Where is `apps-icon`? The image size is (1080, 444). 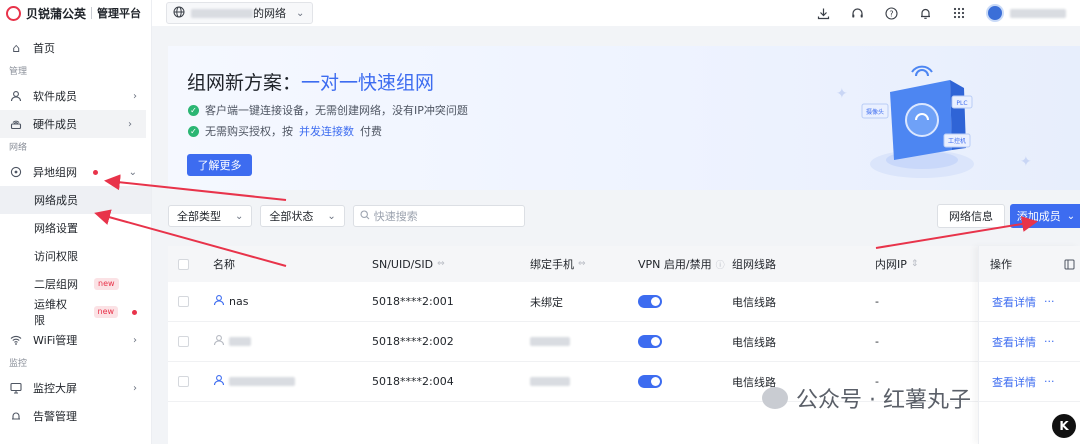
apps-icon is located at coordinates (959, 13).